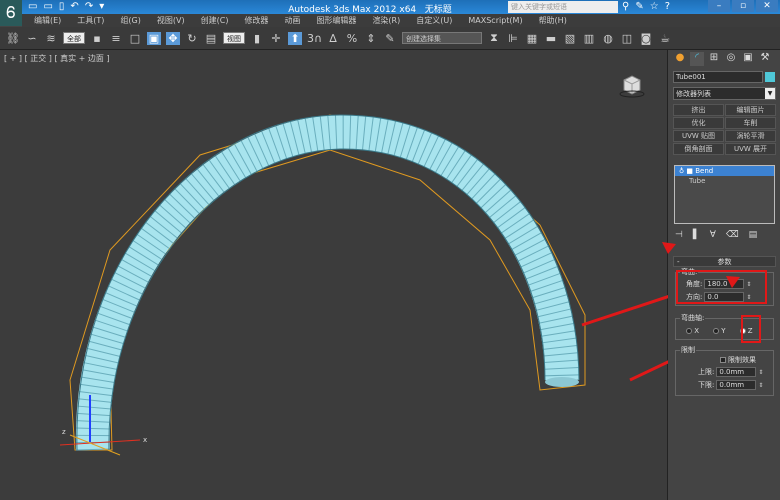  What do you see at coordinates (32, 6) in the screenshot?
I see `new-icon: ▭` at bounding box center [32, 6].